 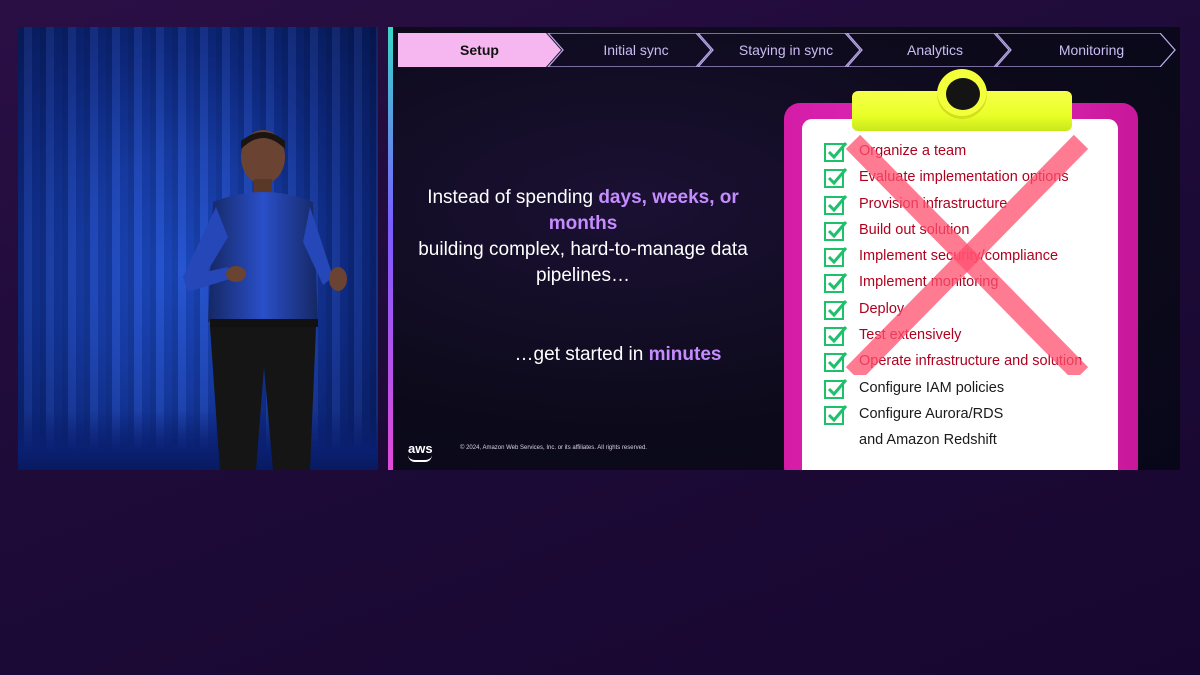 I want to click on headline-part1: Instead of spending, so click(x=513, y=197).